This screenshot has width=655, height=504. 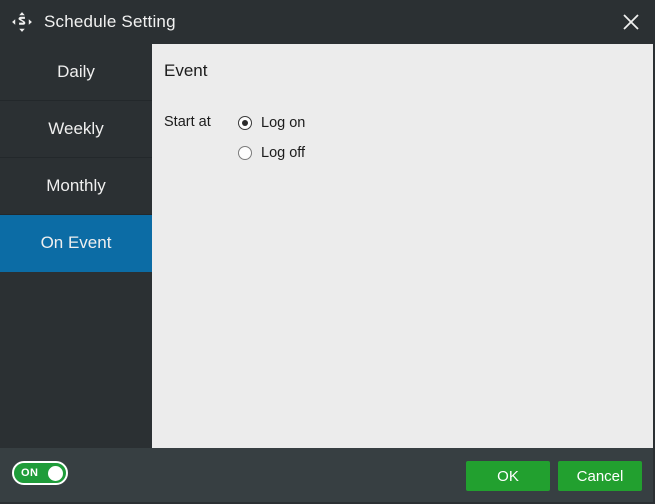 I want to click on footer-bar: ON OK Cancel, so click(x=326, y=475).